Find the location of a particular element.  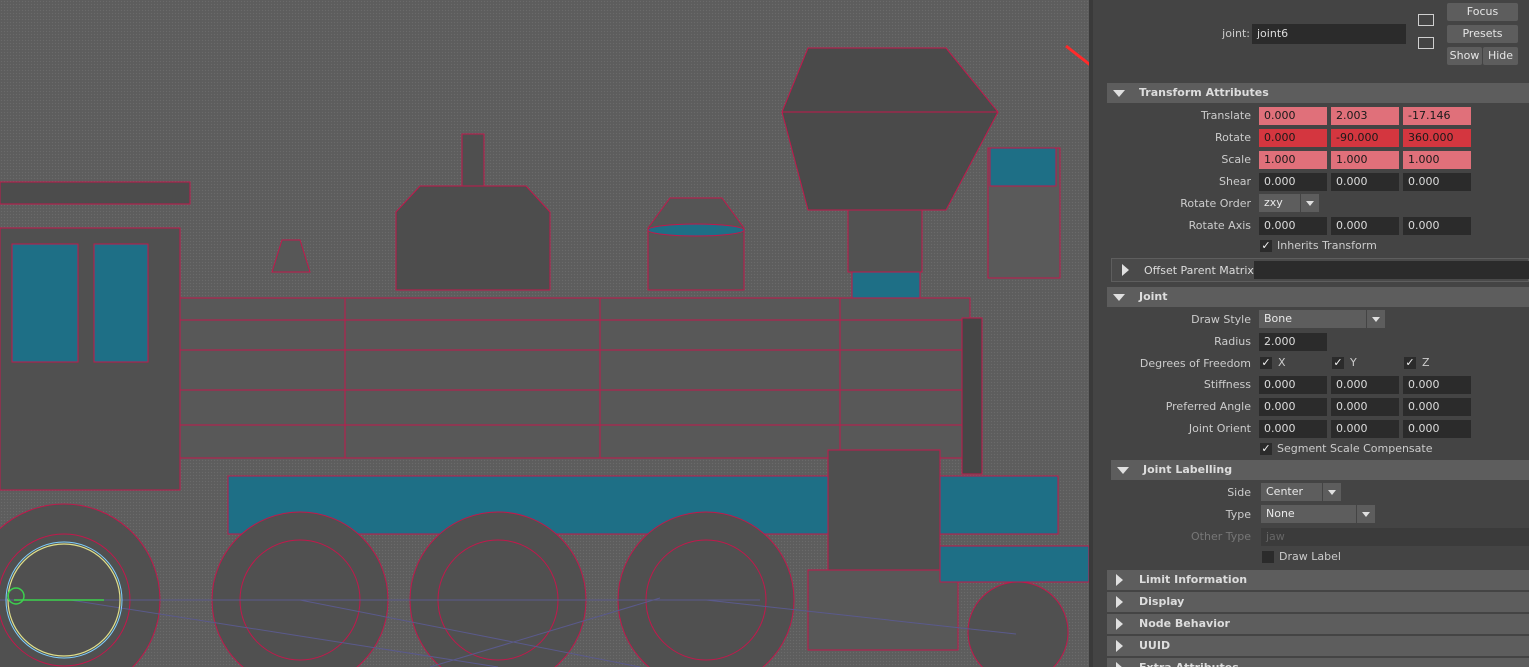

steam-dome is located at coordinates (473, 238).